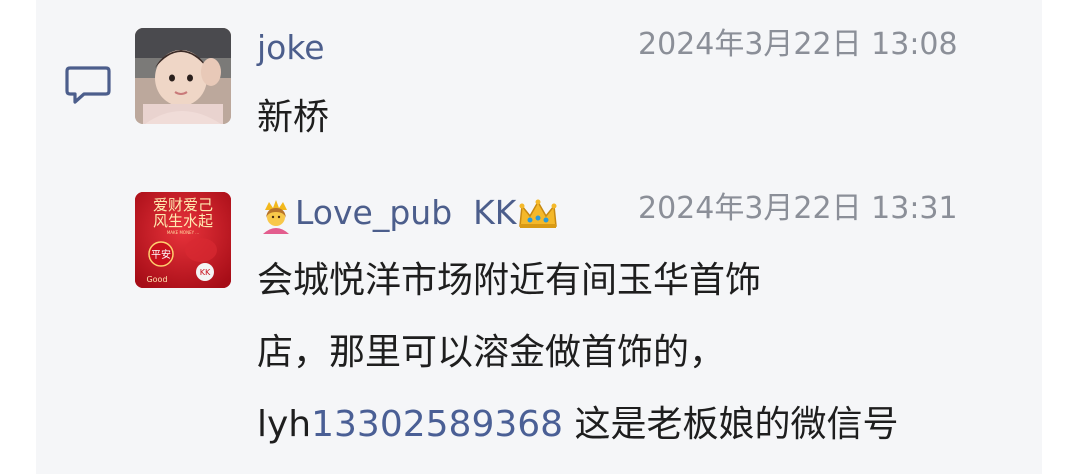  I want to click on comment-bubble-icon, so click(88, 85).